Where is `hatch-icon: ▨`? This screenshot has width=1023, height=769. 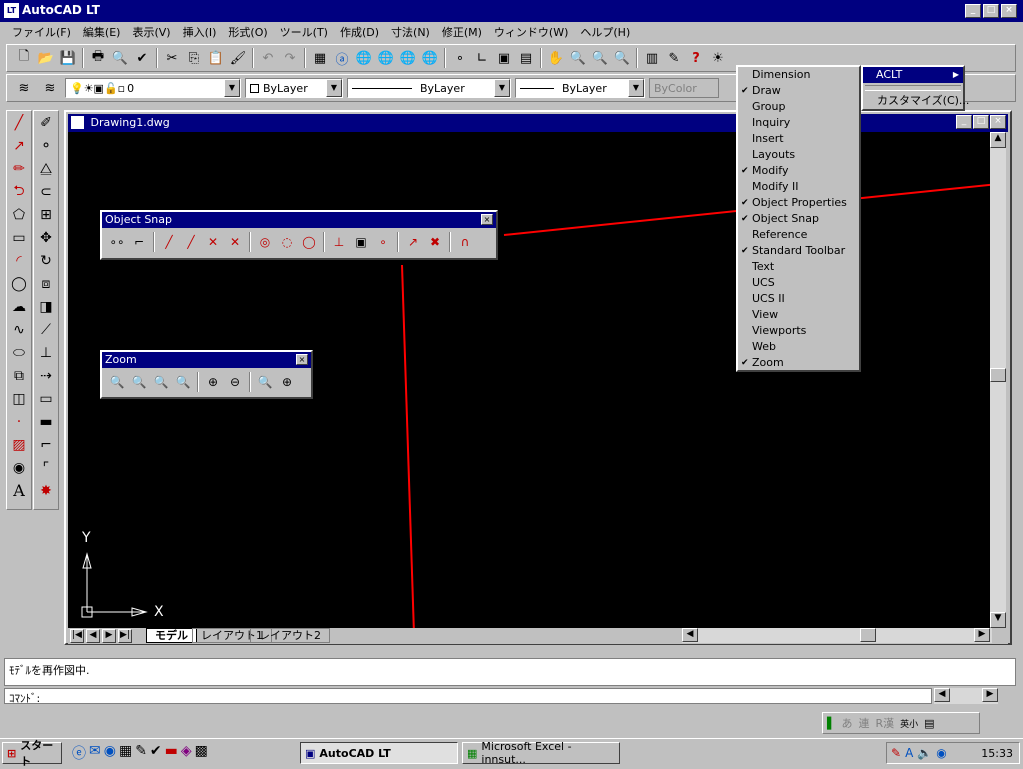 hatch-icon: ▨ is located at coordinates (19, 444).